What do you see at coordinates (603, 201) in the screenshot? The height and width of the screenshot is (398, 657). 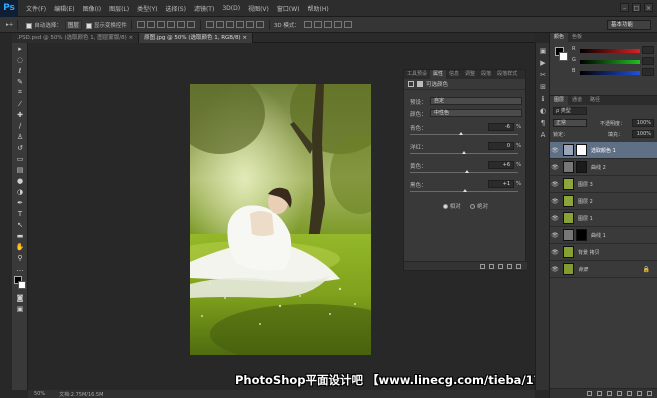 I see `layer-row: 👁 图层 2` at bounding box center [603, 201].